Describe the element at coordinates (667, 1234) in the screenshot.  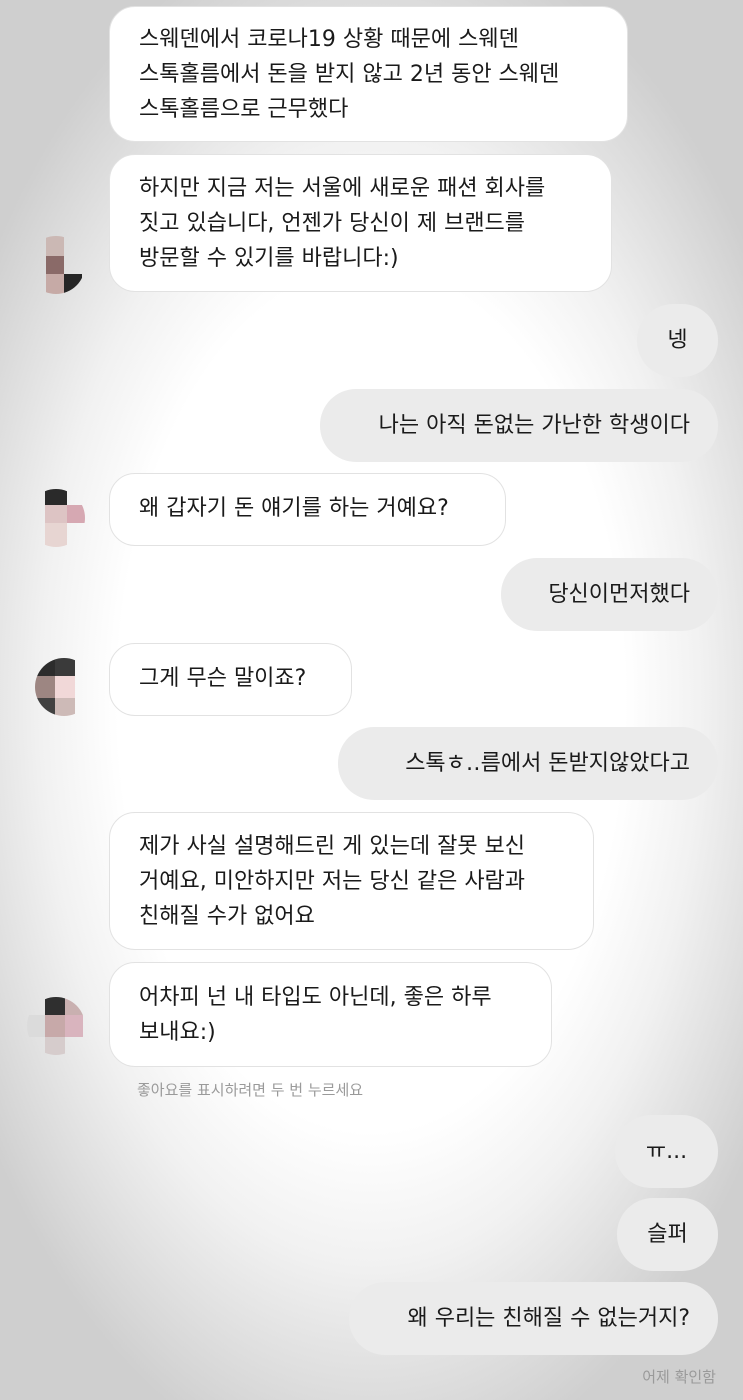
I see `outgoing-message: 슬퍼` at that location.